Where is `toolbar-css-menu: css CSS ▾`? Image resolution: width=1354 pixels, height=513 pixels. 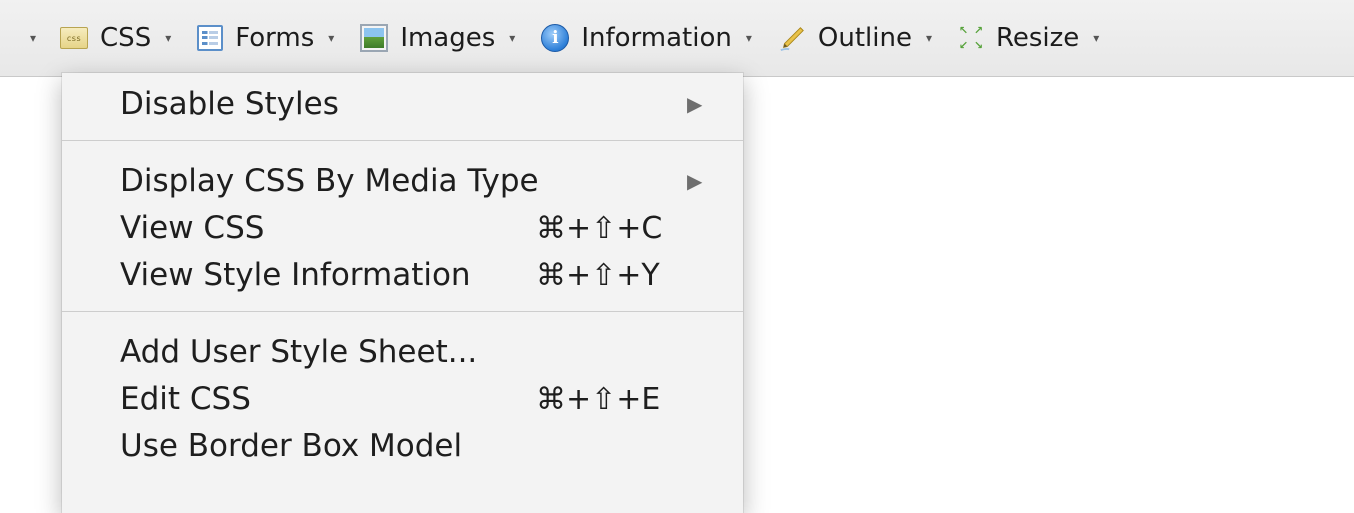
toolbar-css-menu: css CSS ▾ is located at coordinates (115, 38).